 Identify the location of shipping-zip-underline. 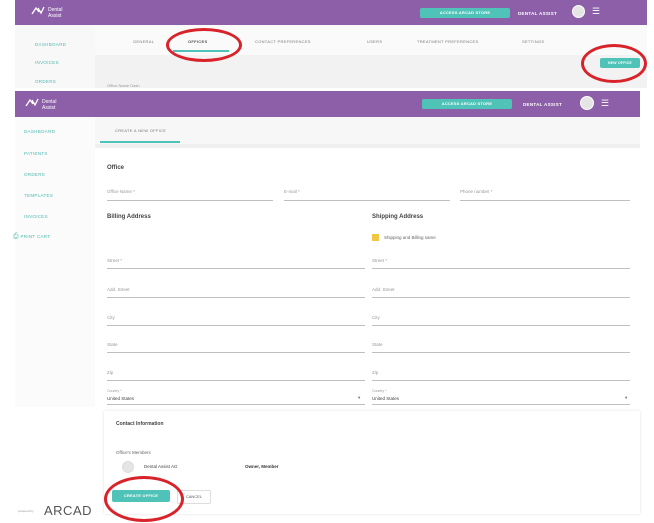
(501, 380).